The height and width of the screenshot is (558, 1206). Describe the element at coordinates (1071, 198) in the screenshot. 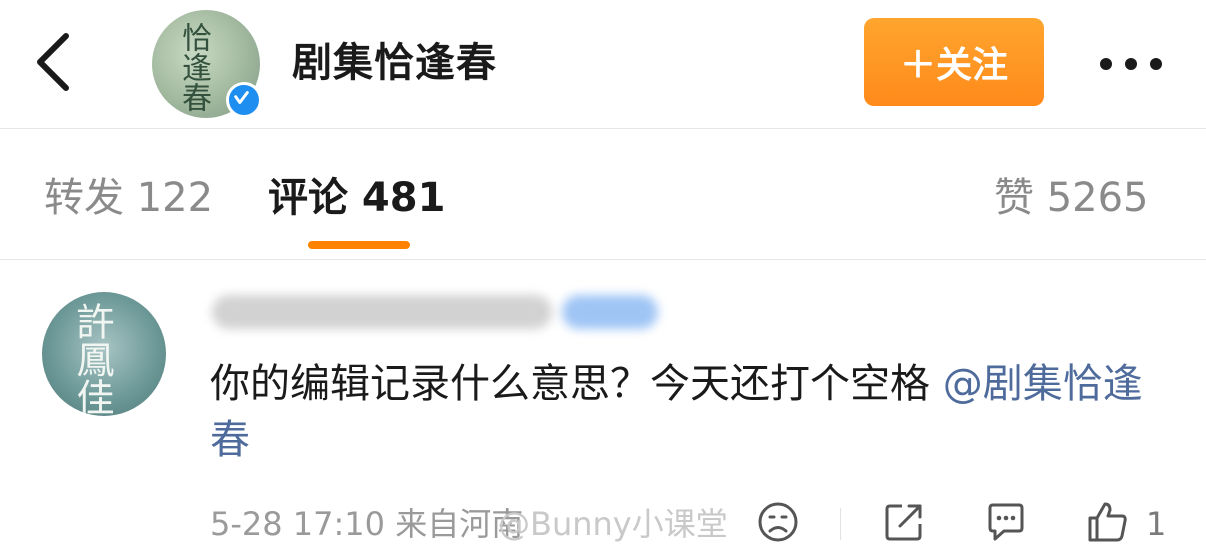

I see `tab-likes: 赞 5265` at that location.